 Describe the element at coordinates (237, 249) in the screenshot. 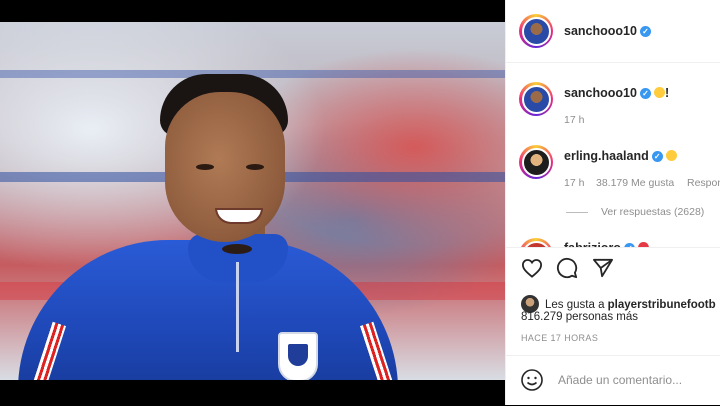

I see `beard` at that location.